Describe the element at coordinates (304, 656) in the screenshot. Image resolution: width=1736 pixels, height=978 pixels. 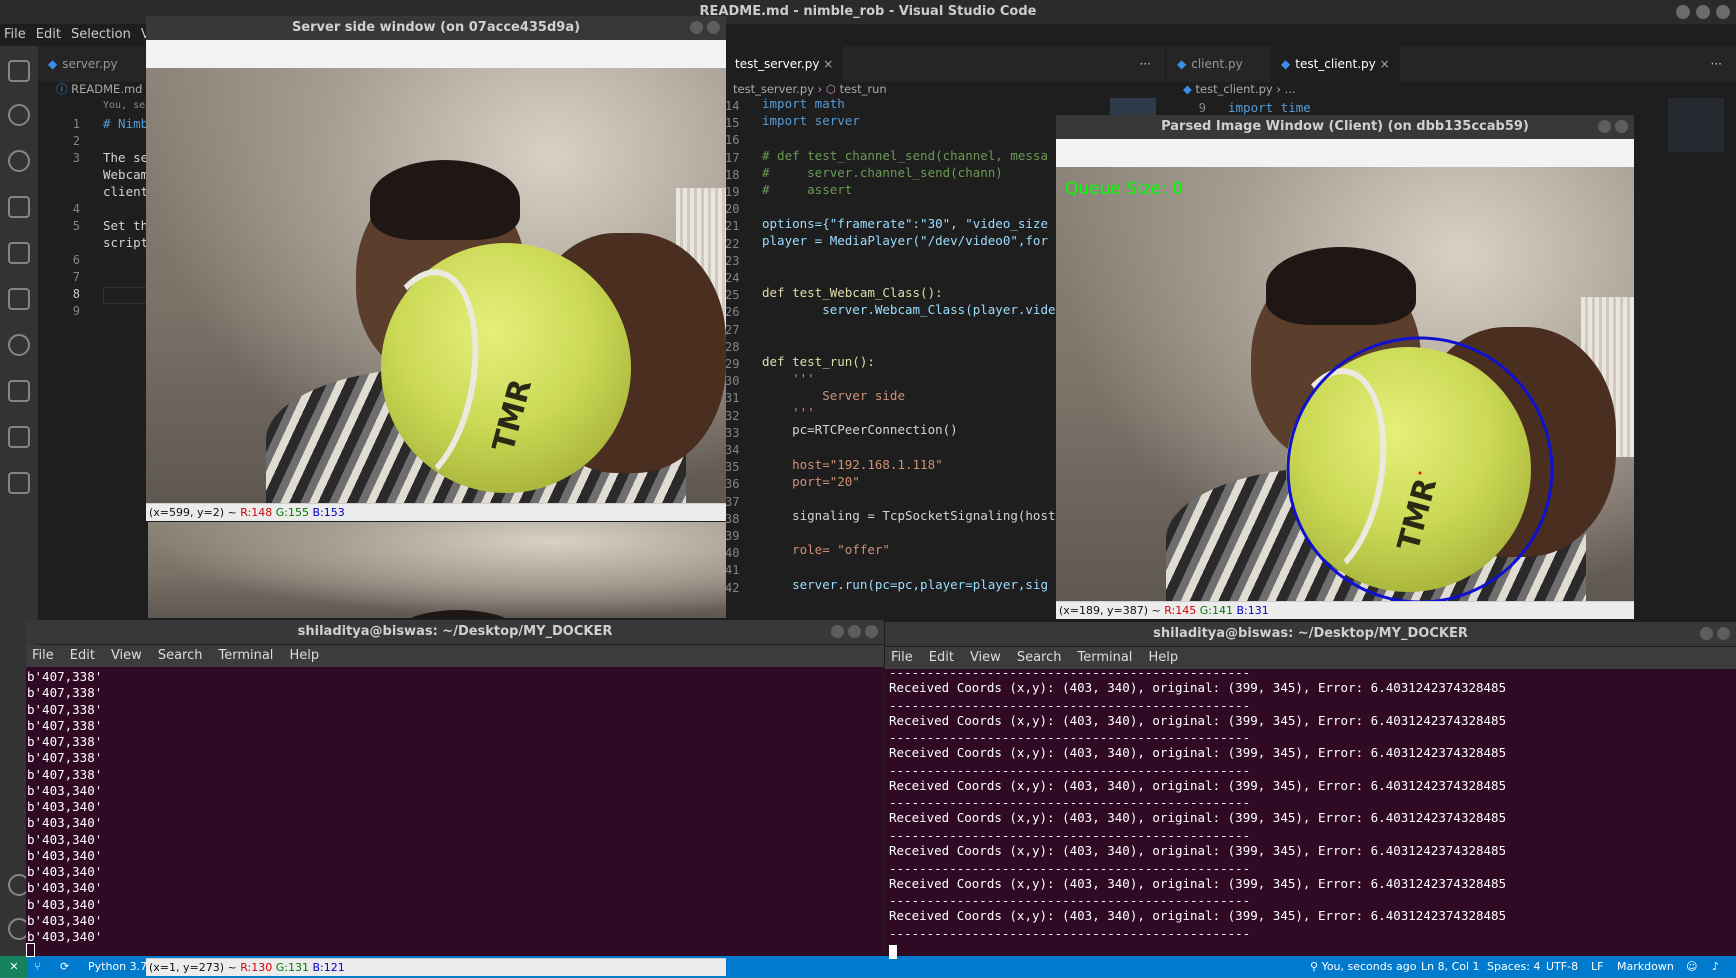
I see `menu-help: Help` at that location.